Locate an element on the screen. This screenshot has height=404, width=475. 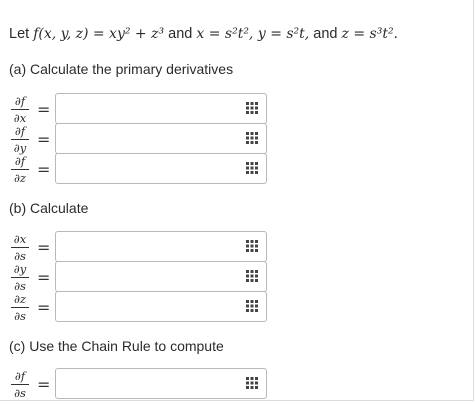
fraction-numerator: ∂z is located at coordinates (19, 299).